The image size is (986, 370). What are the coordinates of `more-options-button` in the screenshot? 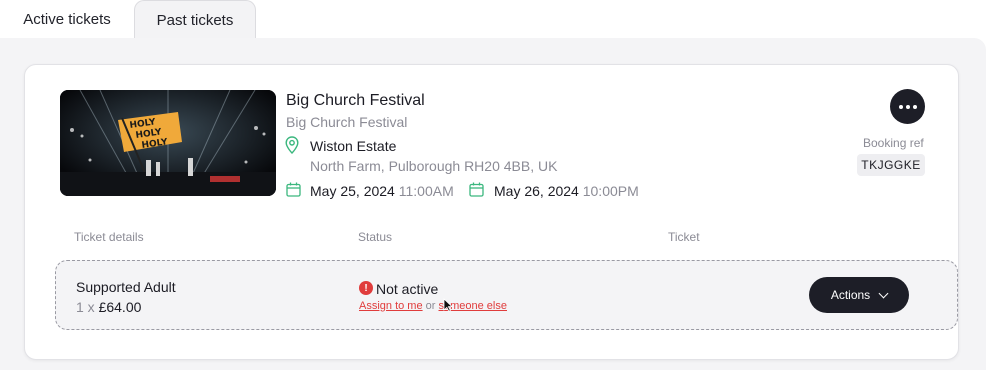 It's located at (907, 106).